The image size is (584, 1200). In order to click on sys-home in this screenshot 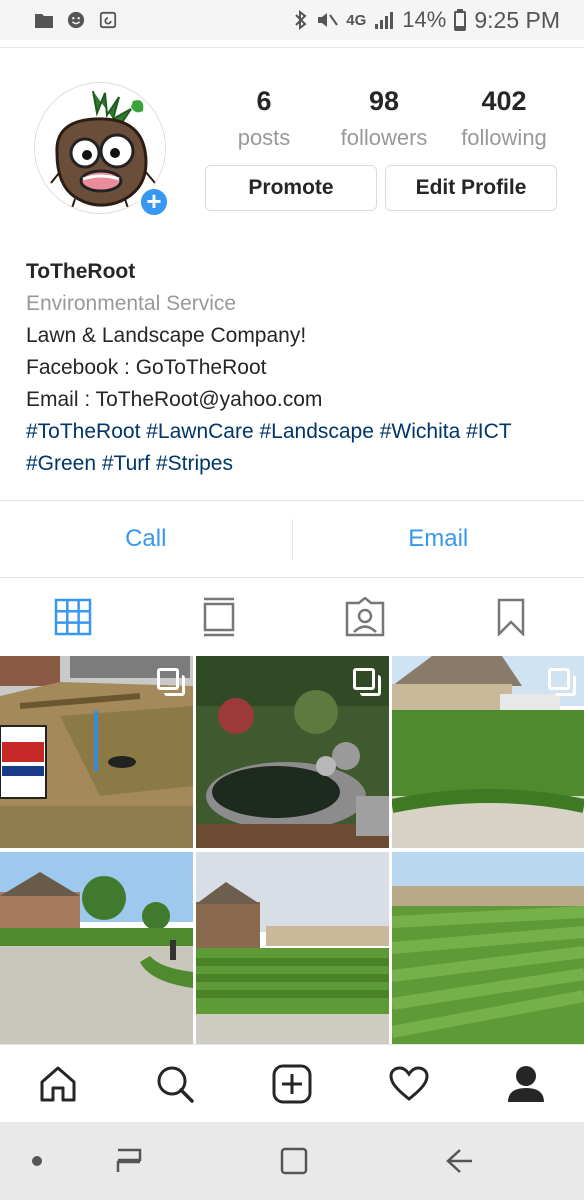, I will do `click(294, 1161)`.